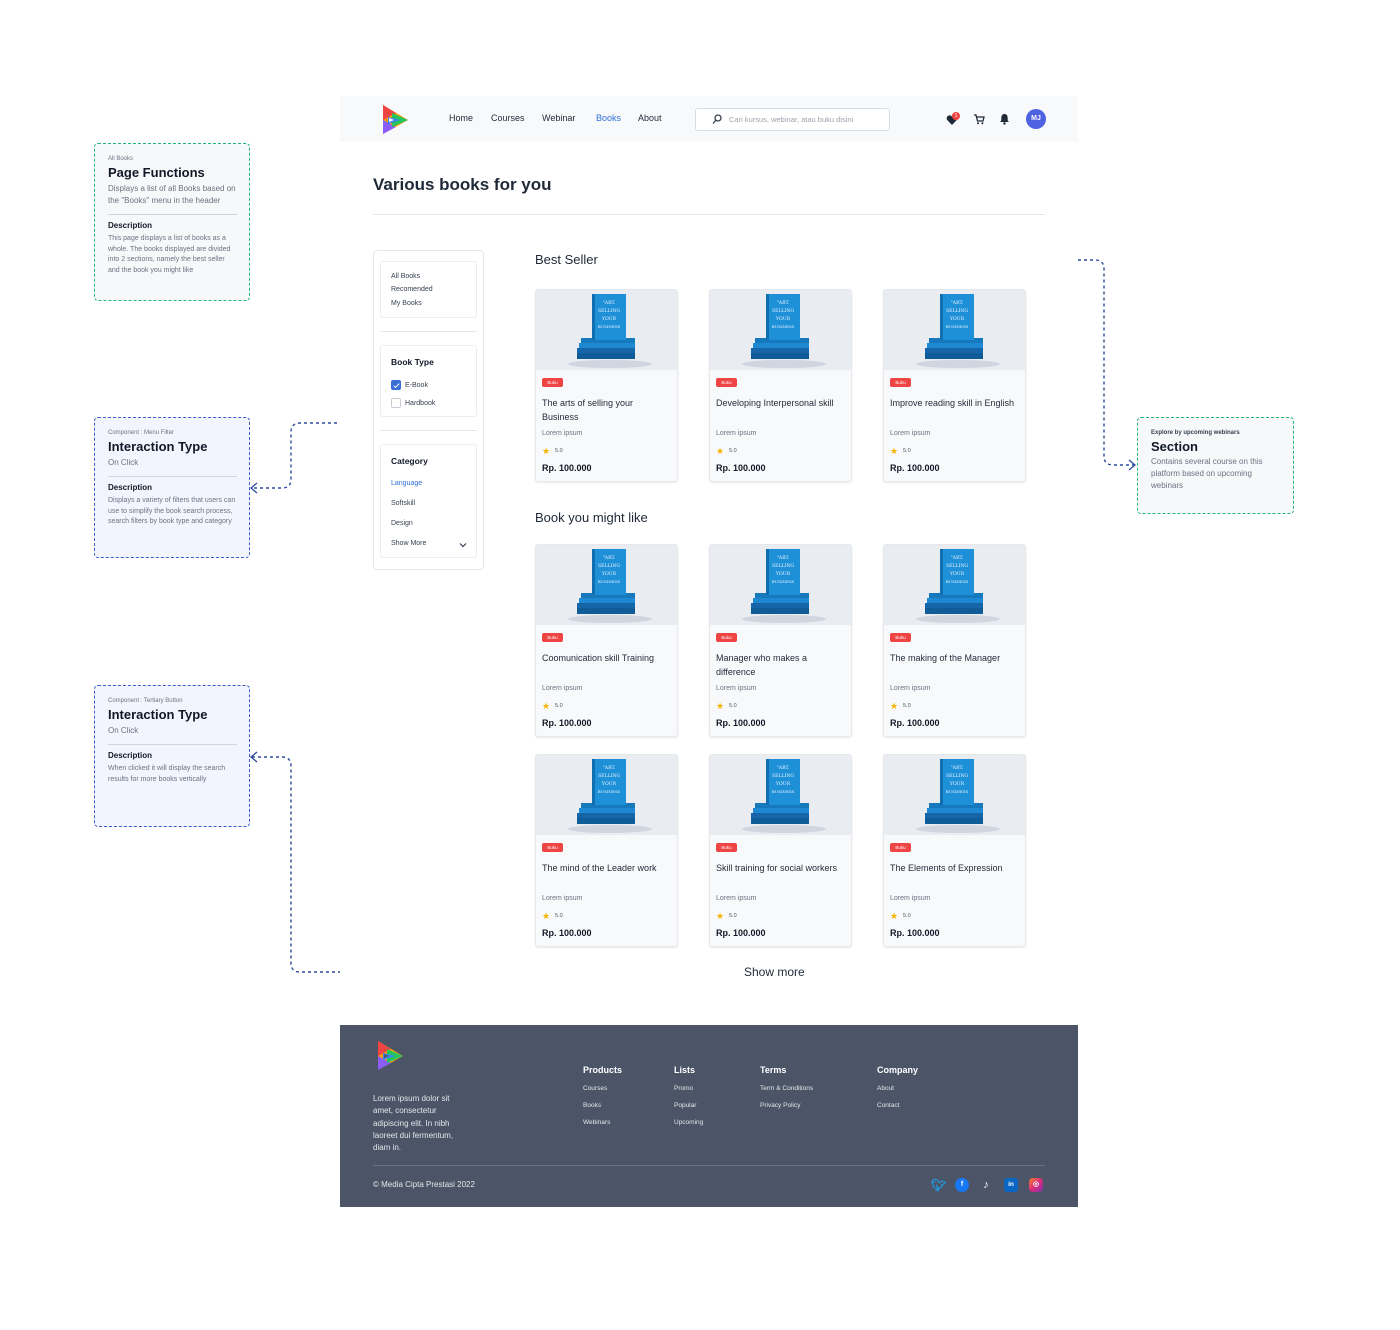  I want to click on footer-logo, so click(390, 1055).